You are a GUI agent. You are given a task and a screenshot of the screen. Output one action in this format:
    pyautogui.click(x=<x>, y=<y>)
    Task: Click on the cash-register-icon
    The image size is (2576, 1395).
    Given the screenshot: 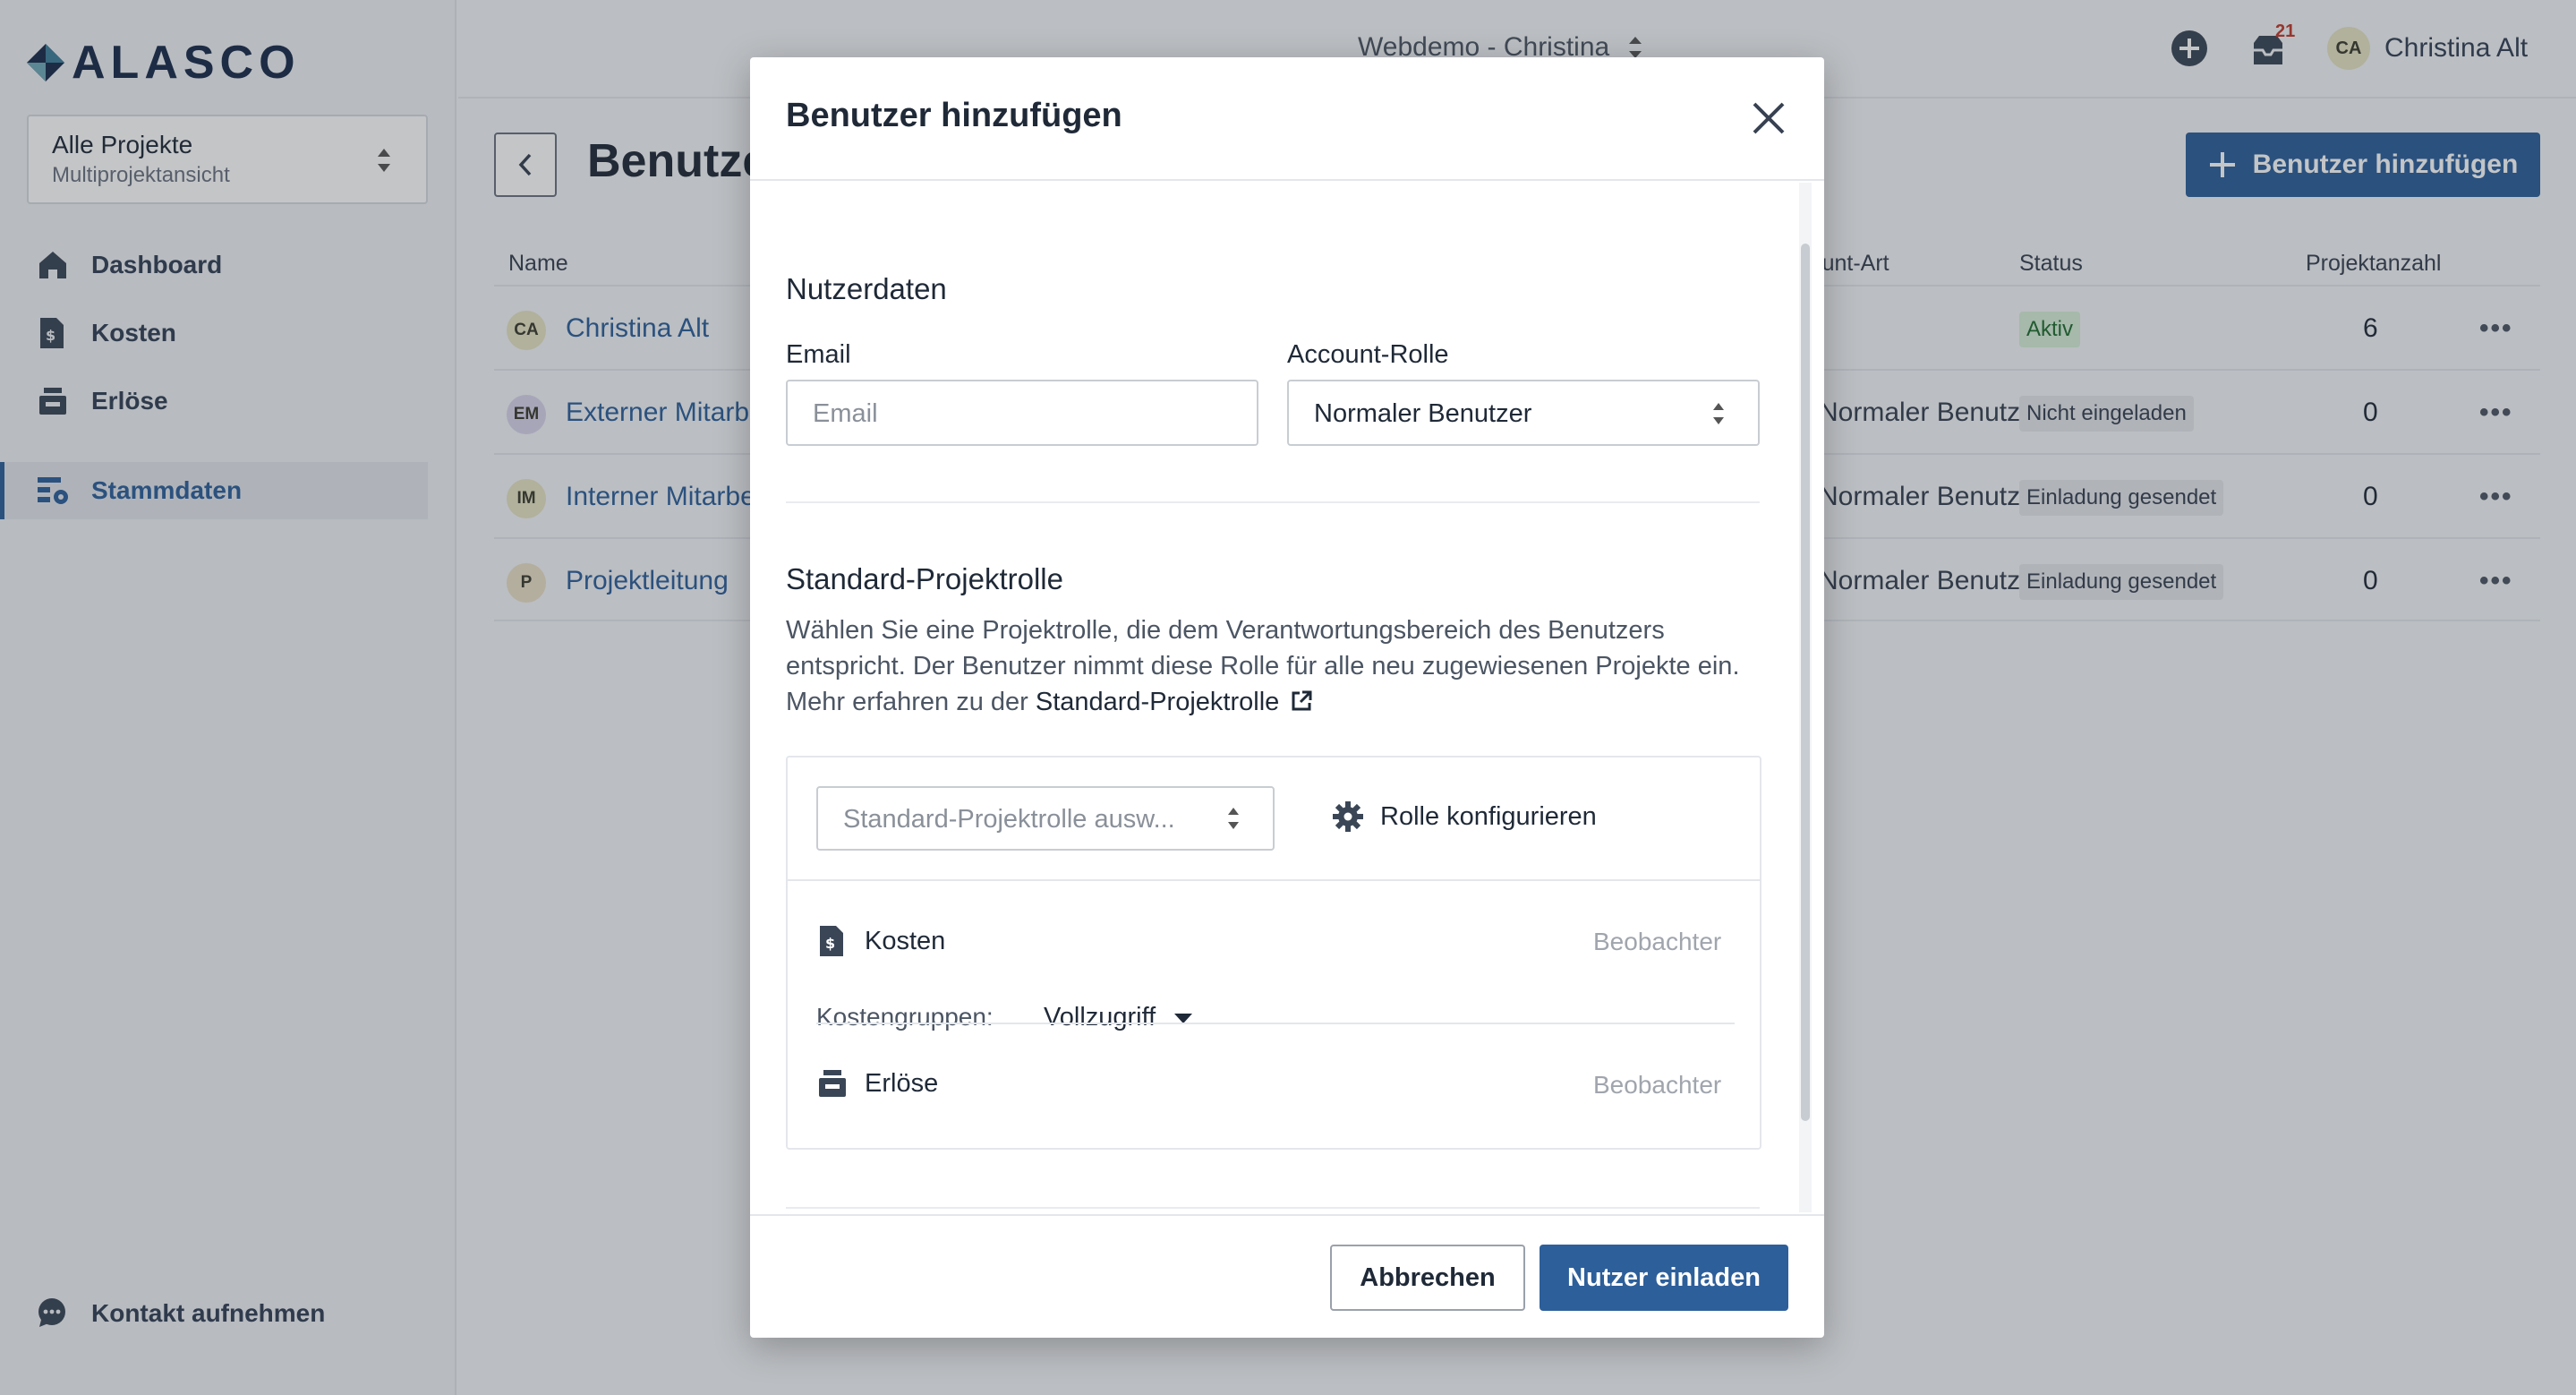 What is the action you would take?
    pyautogui.click(x=832, y=1083)
    